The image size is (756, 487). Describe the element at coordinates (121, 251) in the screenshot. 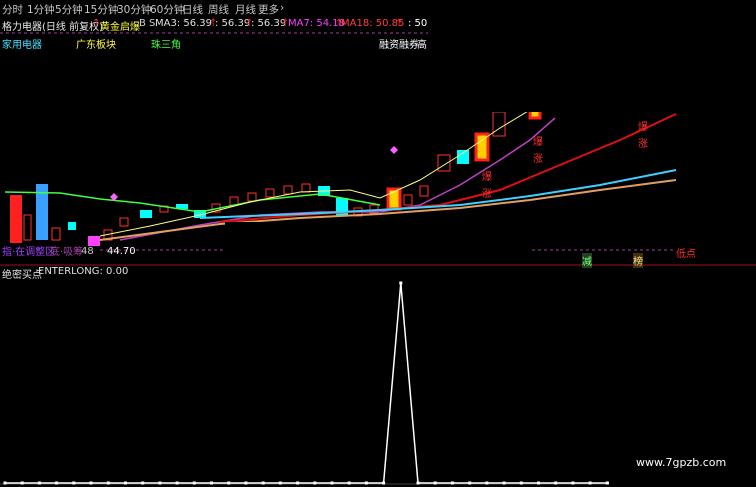

I see `lower-value-label: 44.70` at that location.